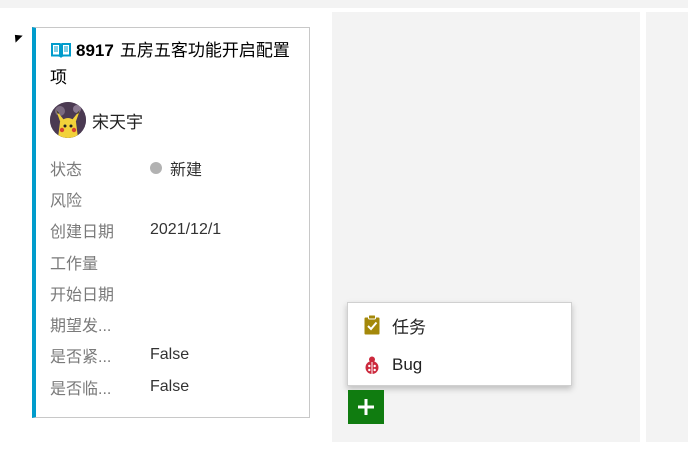 This screenshot has height=462, width=688. What do you see at coordinates (667, 227) in the screenshot?
I see `board-column` at bounding box center [667, 227].